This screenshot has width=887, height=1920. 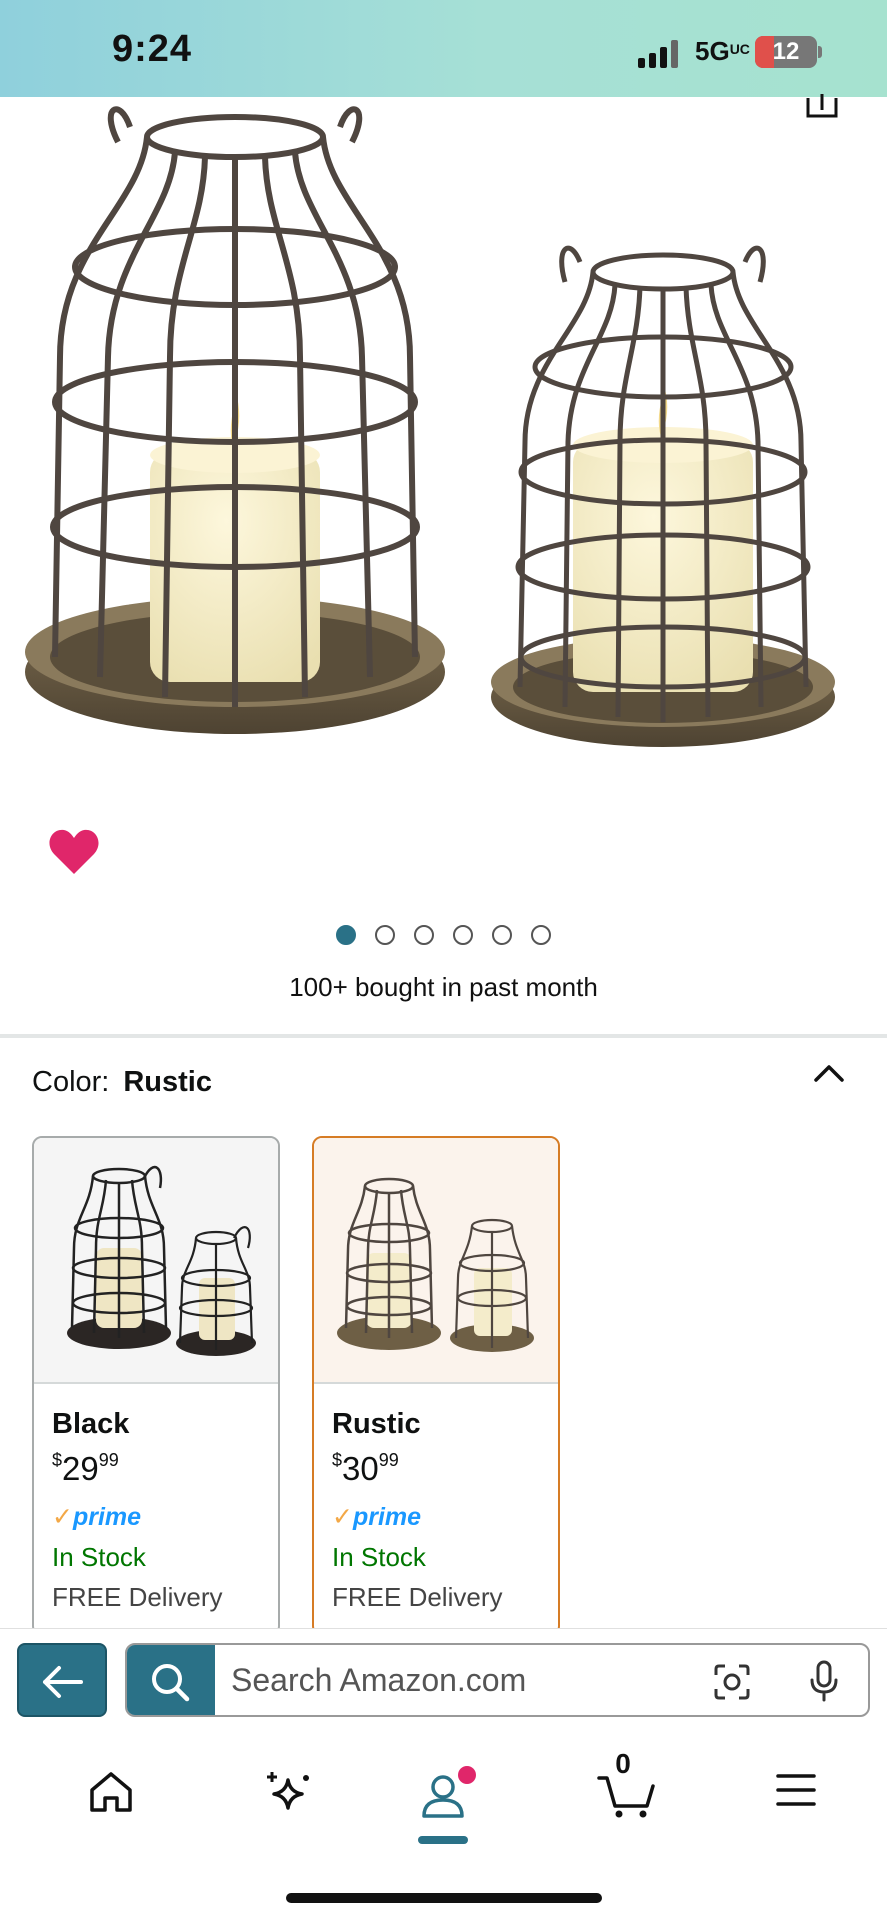 I want to click on cart-count: 0, so click(x=623, y=1763).